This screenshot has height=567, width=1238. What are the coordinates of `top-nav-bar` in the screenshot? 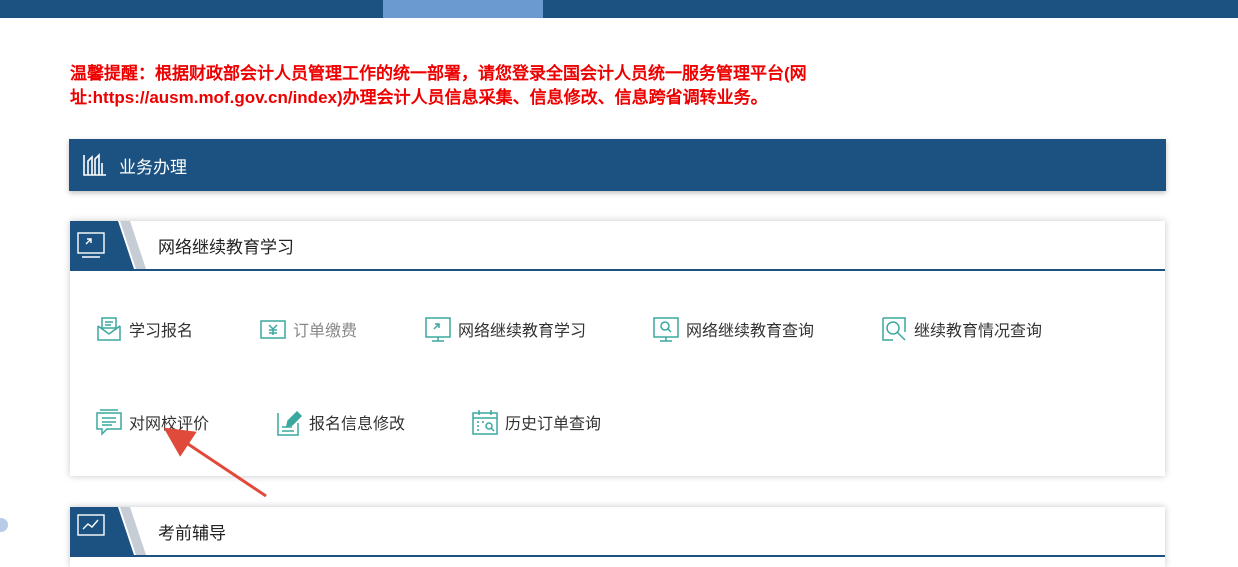 It's located at (619, 9).